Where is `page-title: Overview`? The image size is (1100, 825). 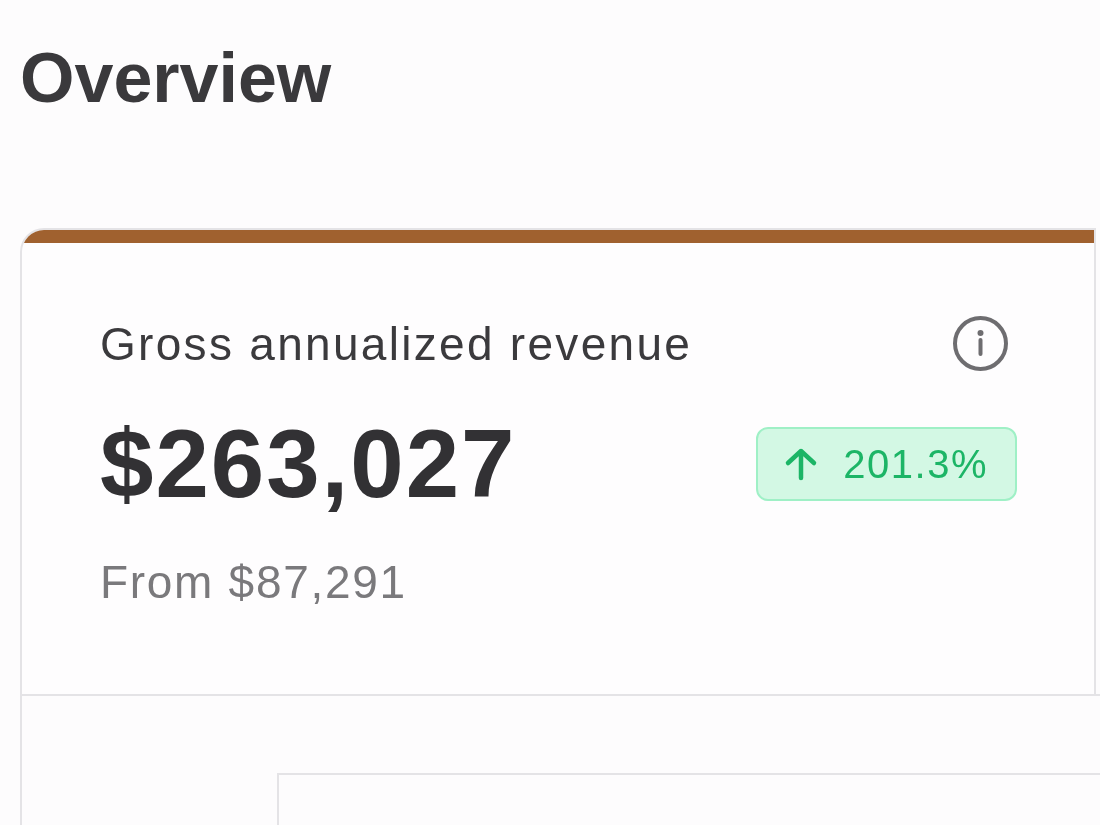
page-title: Overview is located at coordinates (176, 78).